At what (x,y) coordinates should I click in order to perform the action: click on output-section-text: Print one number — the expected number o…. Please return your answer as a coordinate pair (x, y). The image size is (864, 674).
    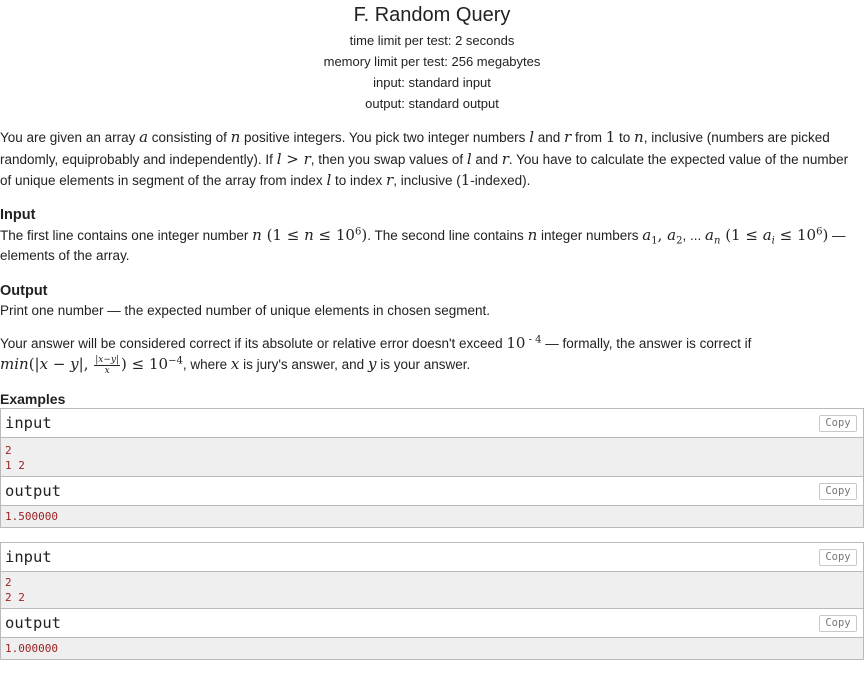
    Looking at the image, I should click on (245, 310).